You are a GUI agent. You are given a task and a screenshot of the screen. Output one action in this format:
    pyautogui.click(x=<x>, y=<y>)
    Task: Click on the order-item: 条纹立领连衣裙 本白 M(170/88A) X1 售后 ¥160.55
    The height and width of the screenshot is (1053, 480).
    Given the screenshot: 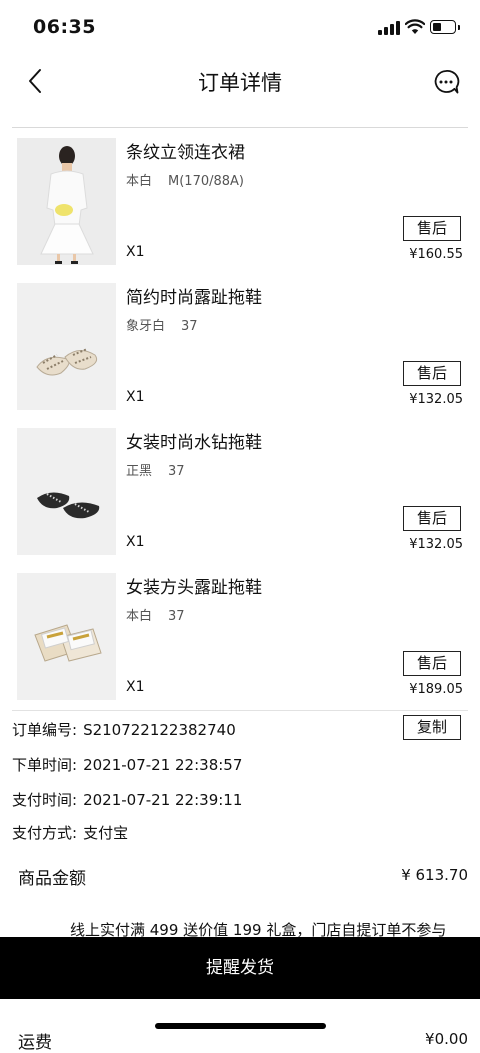 What is the action you would take?
    pyautogui.click(x=240, y=210)
    